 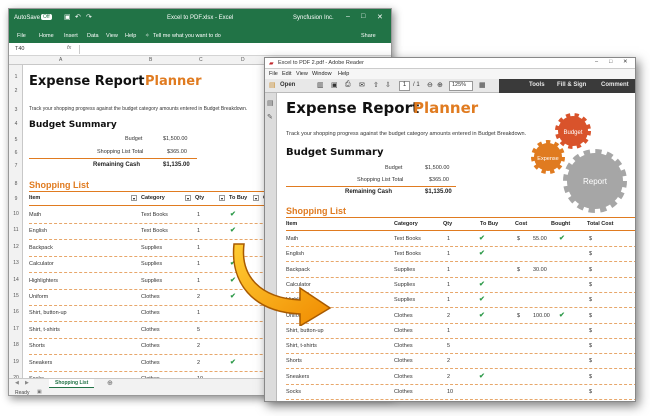 I want to click on redo-icon: ↷, so click(x=89, y=17).